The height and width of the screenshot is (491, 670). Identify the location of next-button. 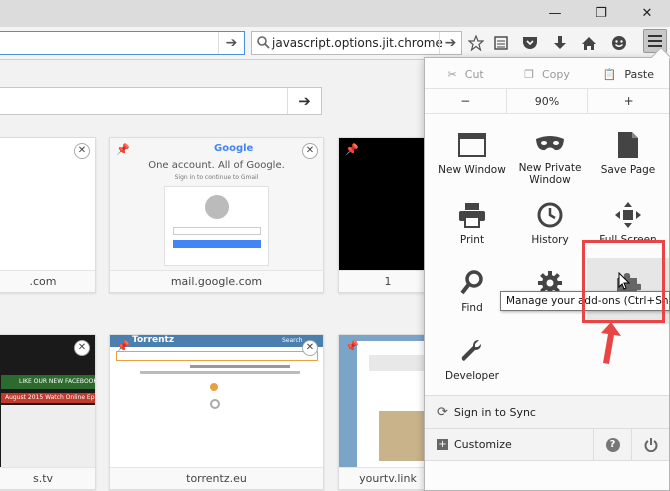
(217, 244).